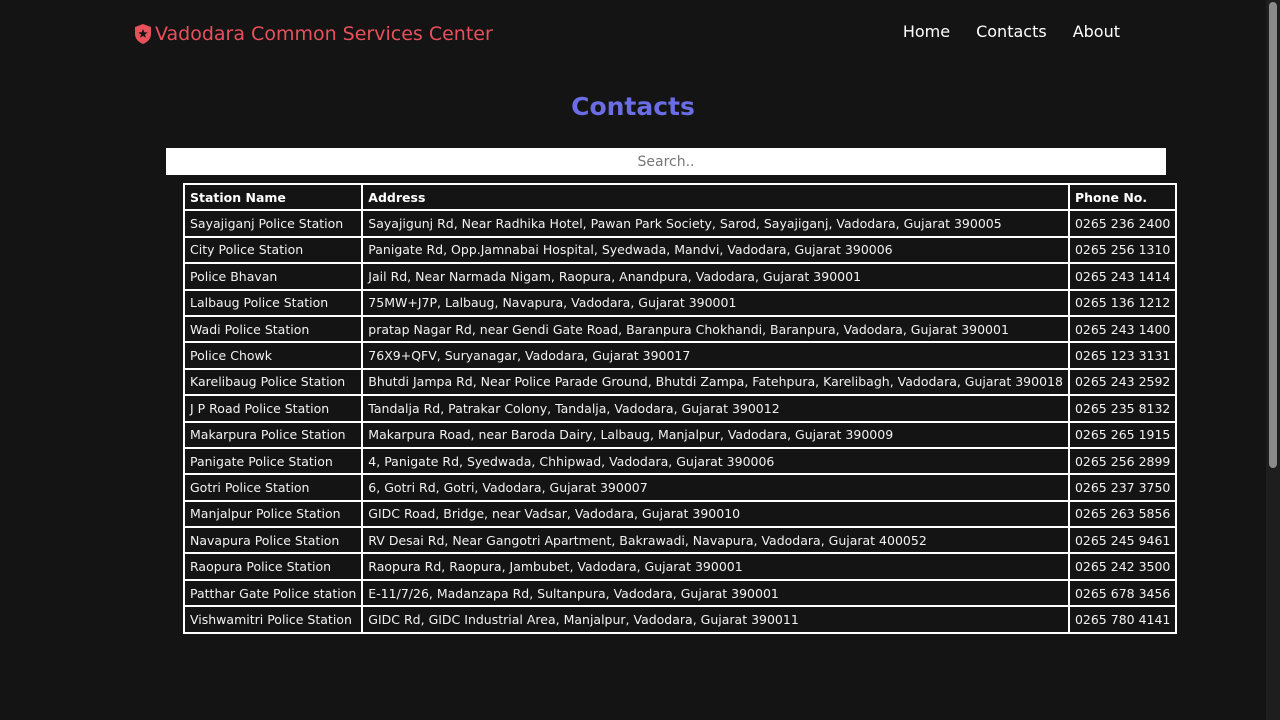 The height and width of the screenshot is (720, 1280). What do you see at coordinates (1122, 619) in the screenshot?
I see `cell-phone: 0265 780 4141` at bounding box center [1122, 619].